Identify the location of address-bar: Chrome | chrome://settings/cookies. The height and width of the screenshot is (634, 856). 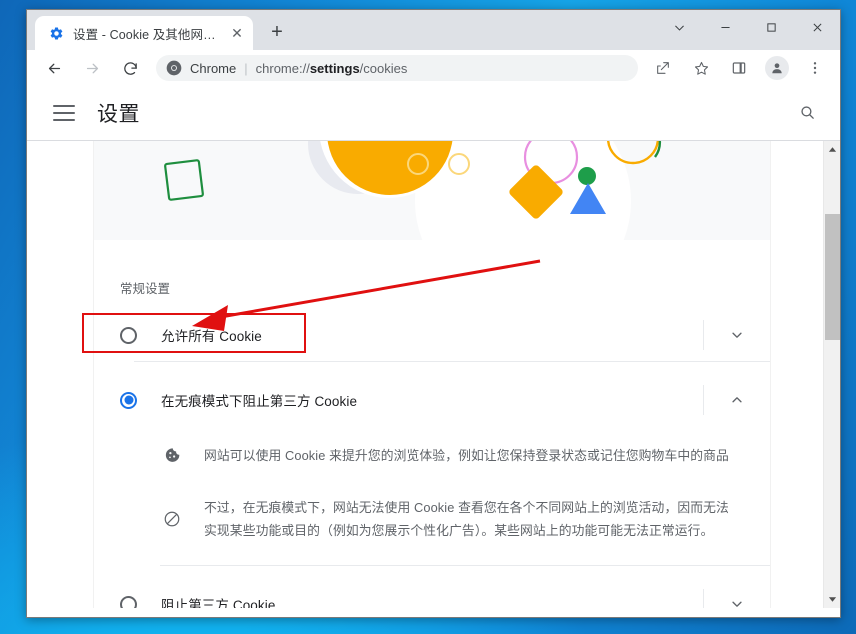
(397, 68).